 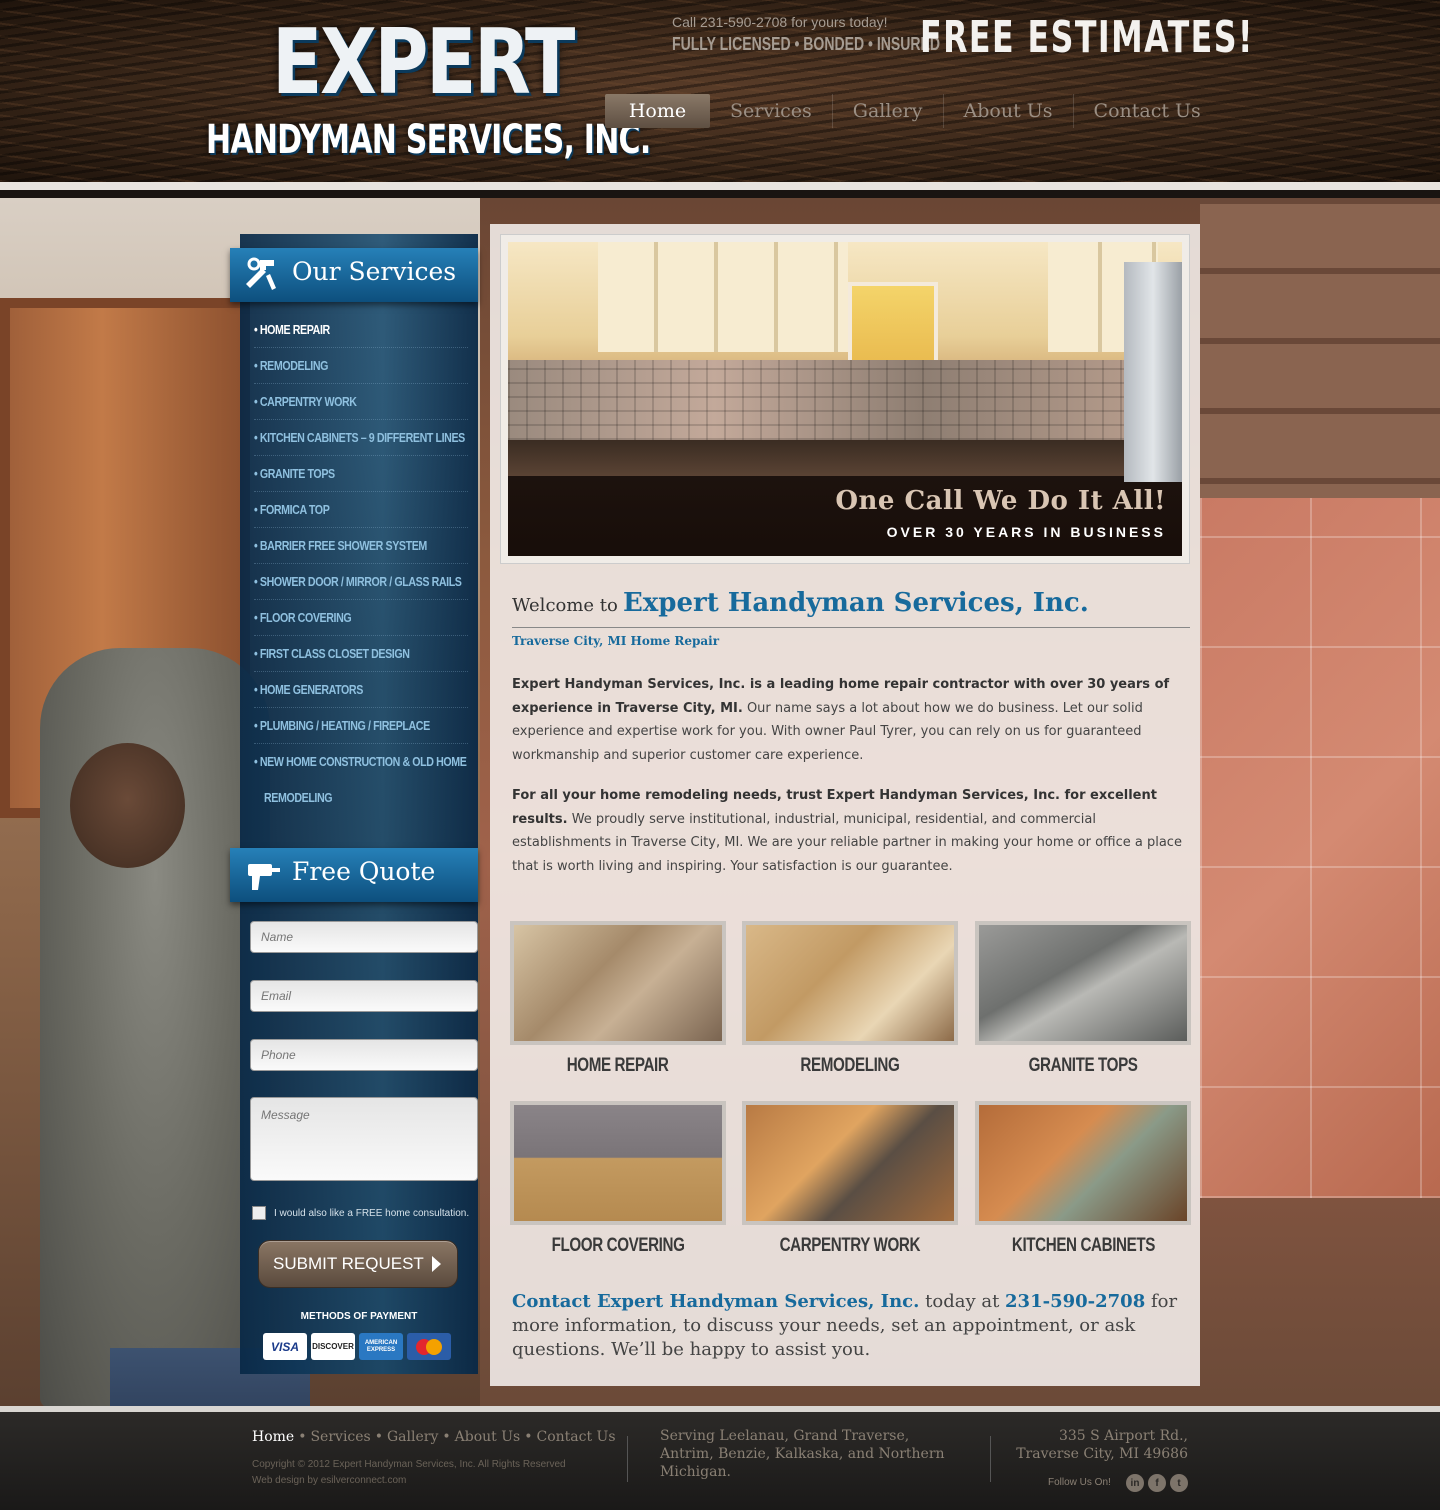 I want to click on kitchen-cabinets-thumbnail, so click(x=1083, y=1163).